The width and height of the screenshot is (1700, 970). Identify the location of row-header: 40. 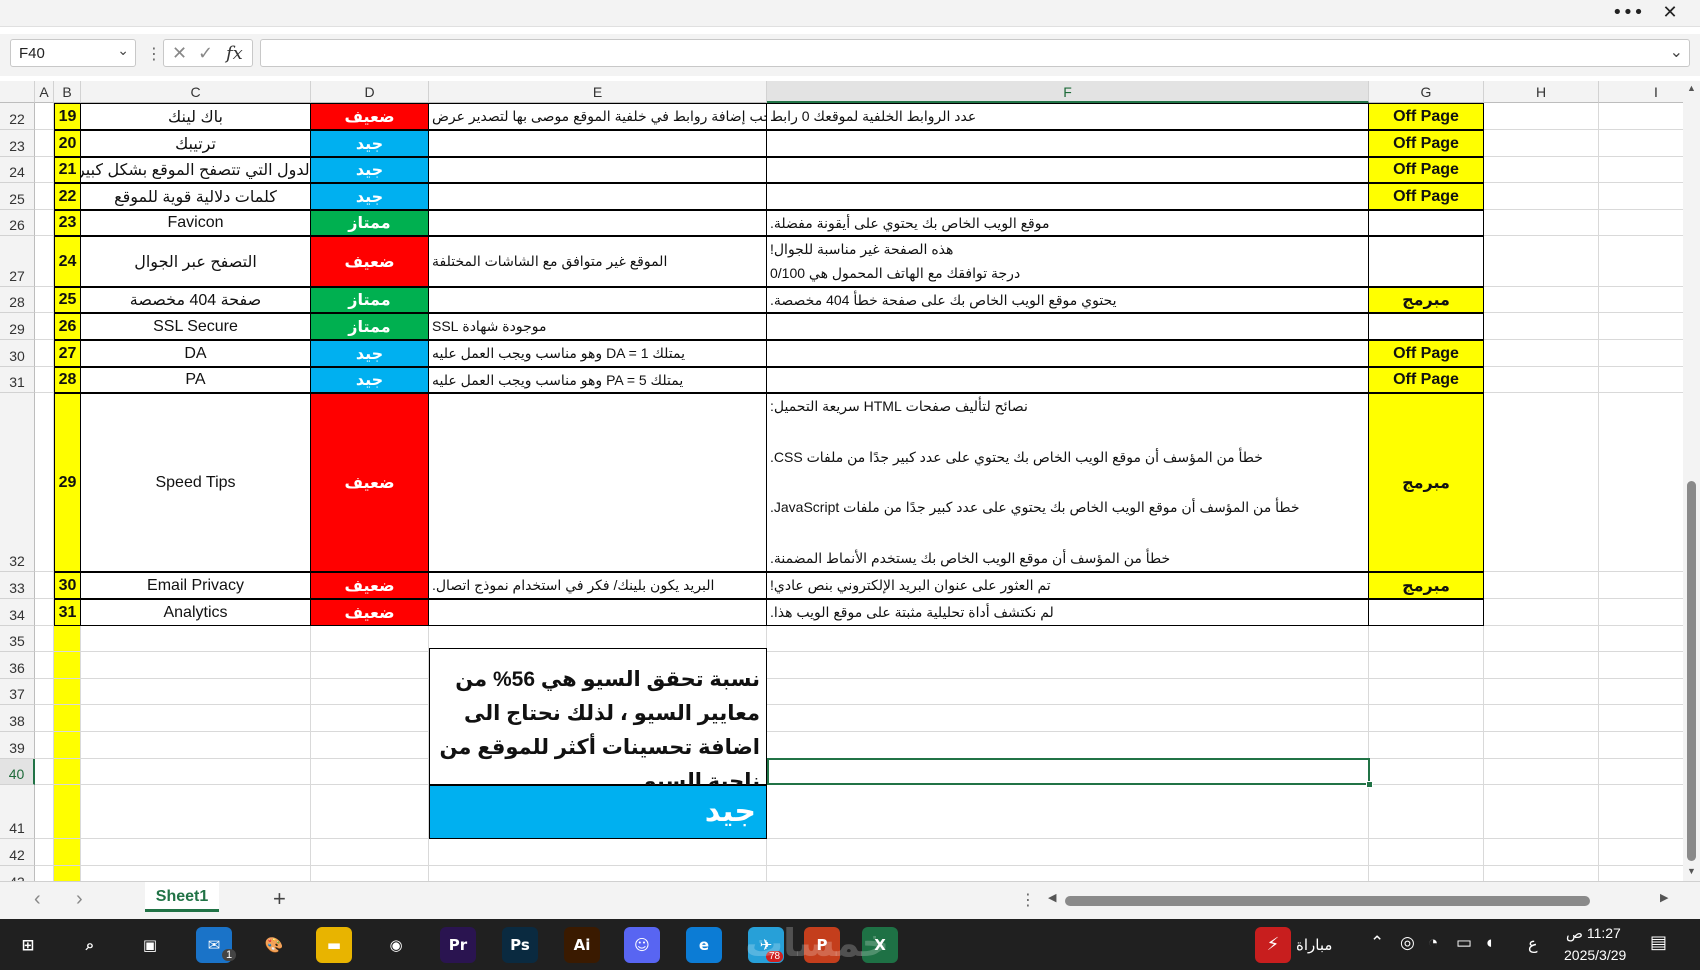
(17, 772).